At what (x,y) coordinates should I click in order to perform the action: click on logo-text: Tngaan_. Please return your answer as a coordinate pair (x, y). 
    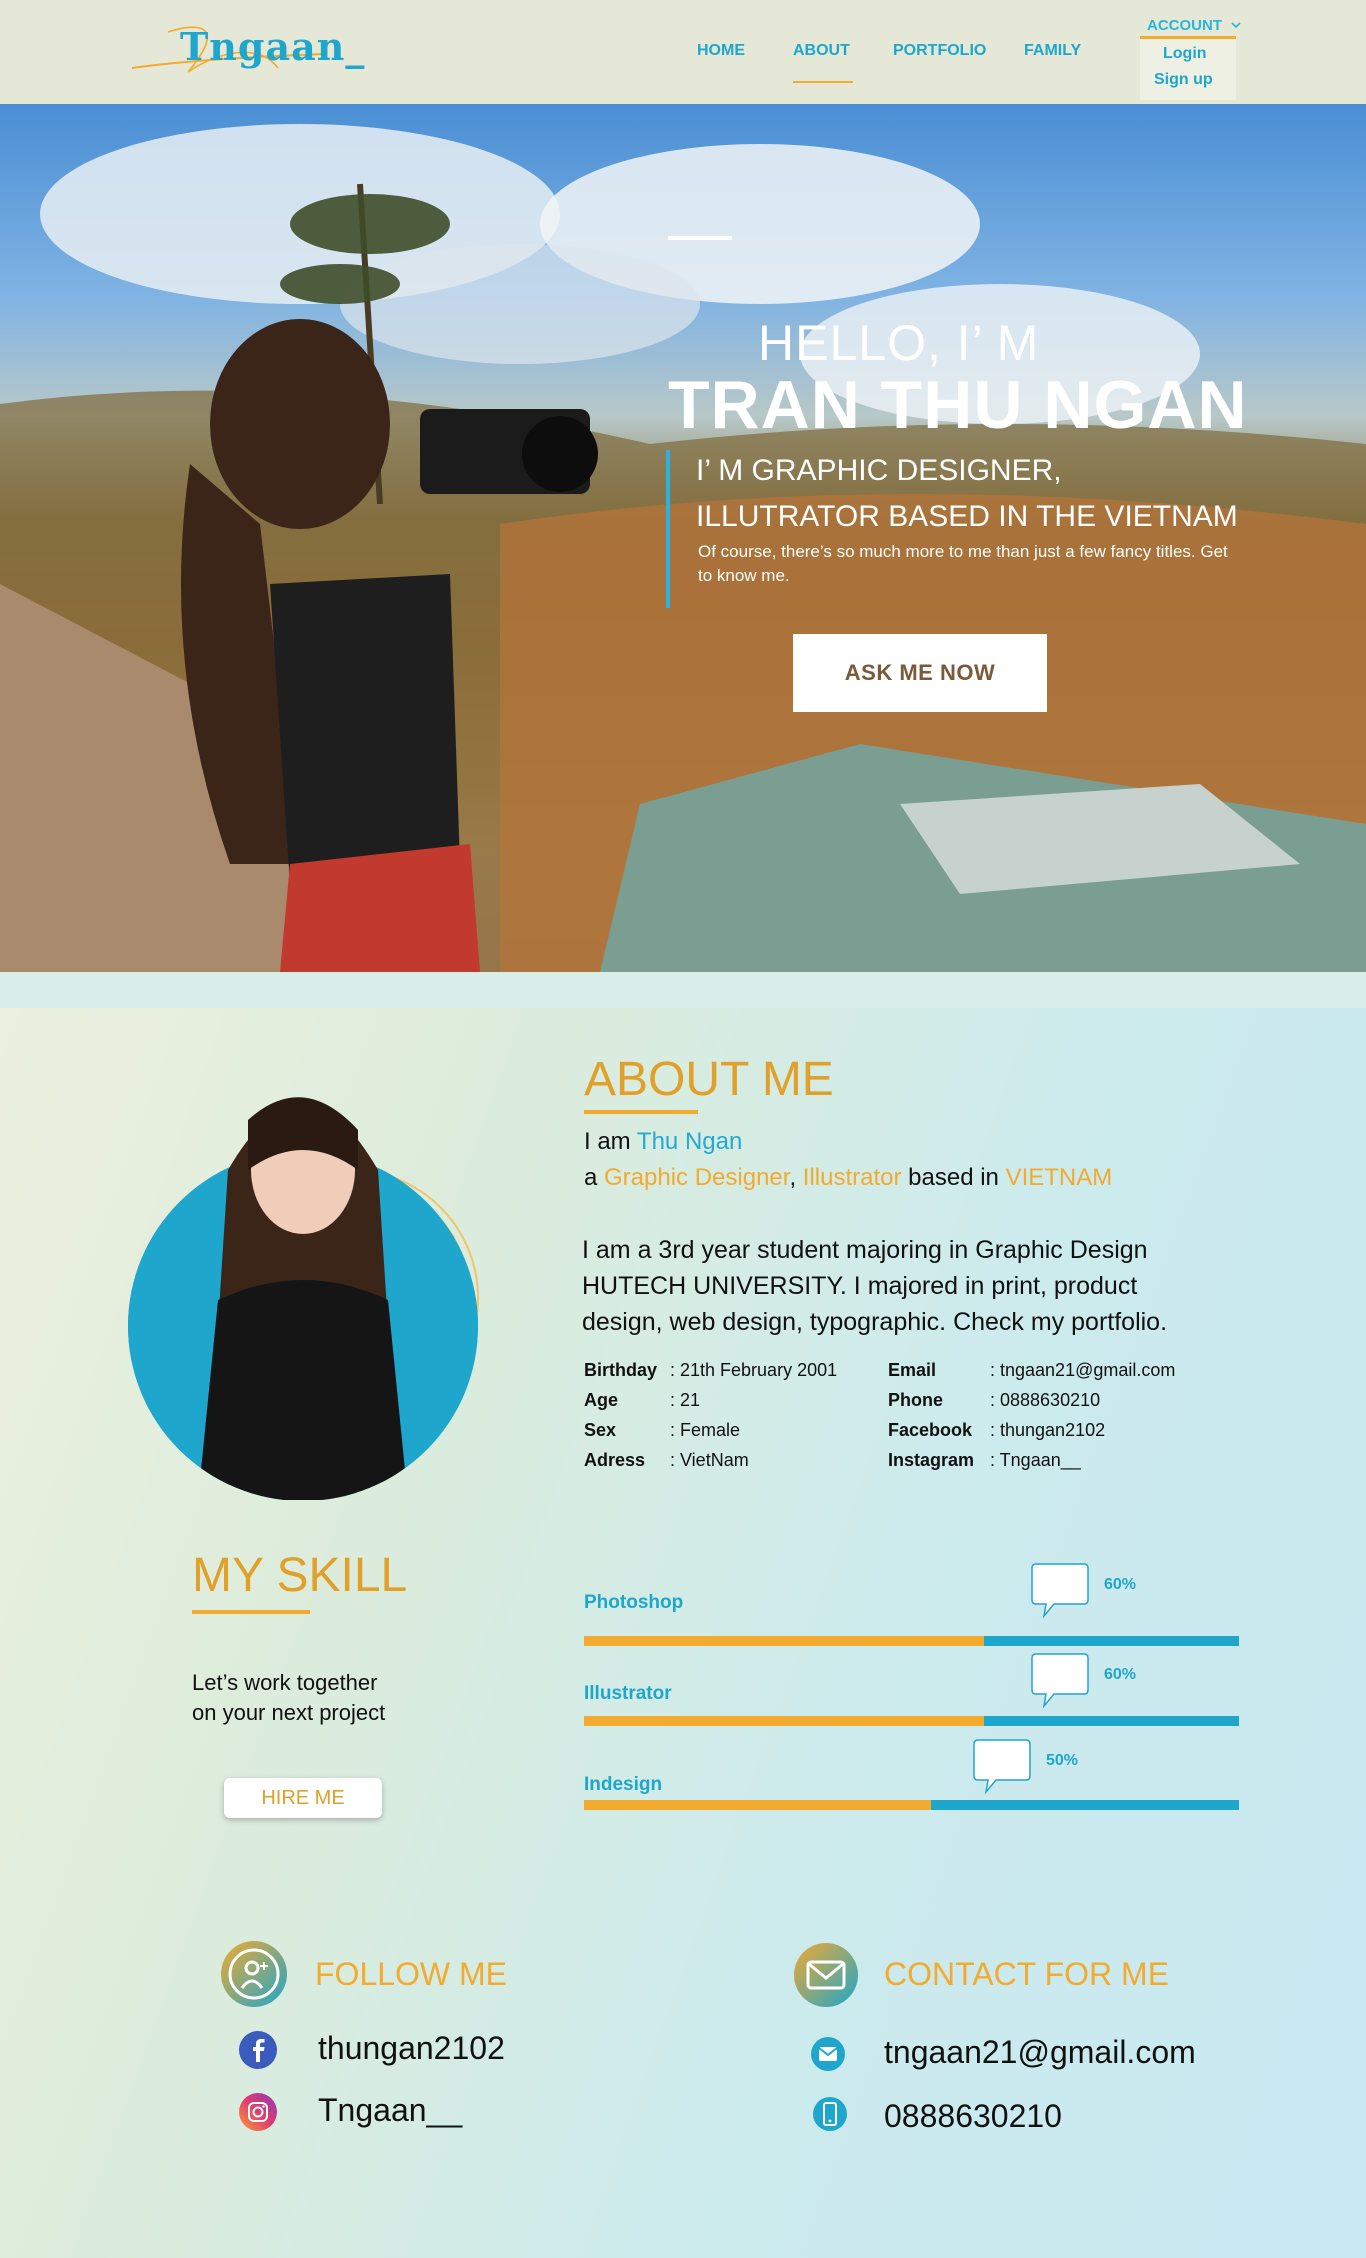
    Looking at the image, I should click on (273, 46).